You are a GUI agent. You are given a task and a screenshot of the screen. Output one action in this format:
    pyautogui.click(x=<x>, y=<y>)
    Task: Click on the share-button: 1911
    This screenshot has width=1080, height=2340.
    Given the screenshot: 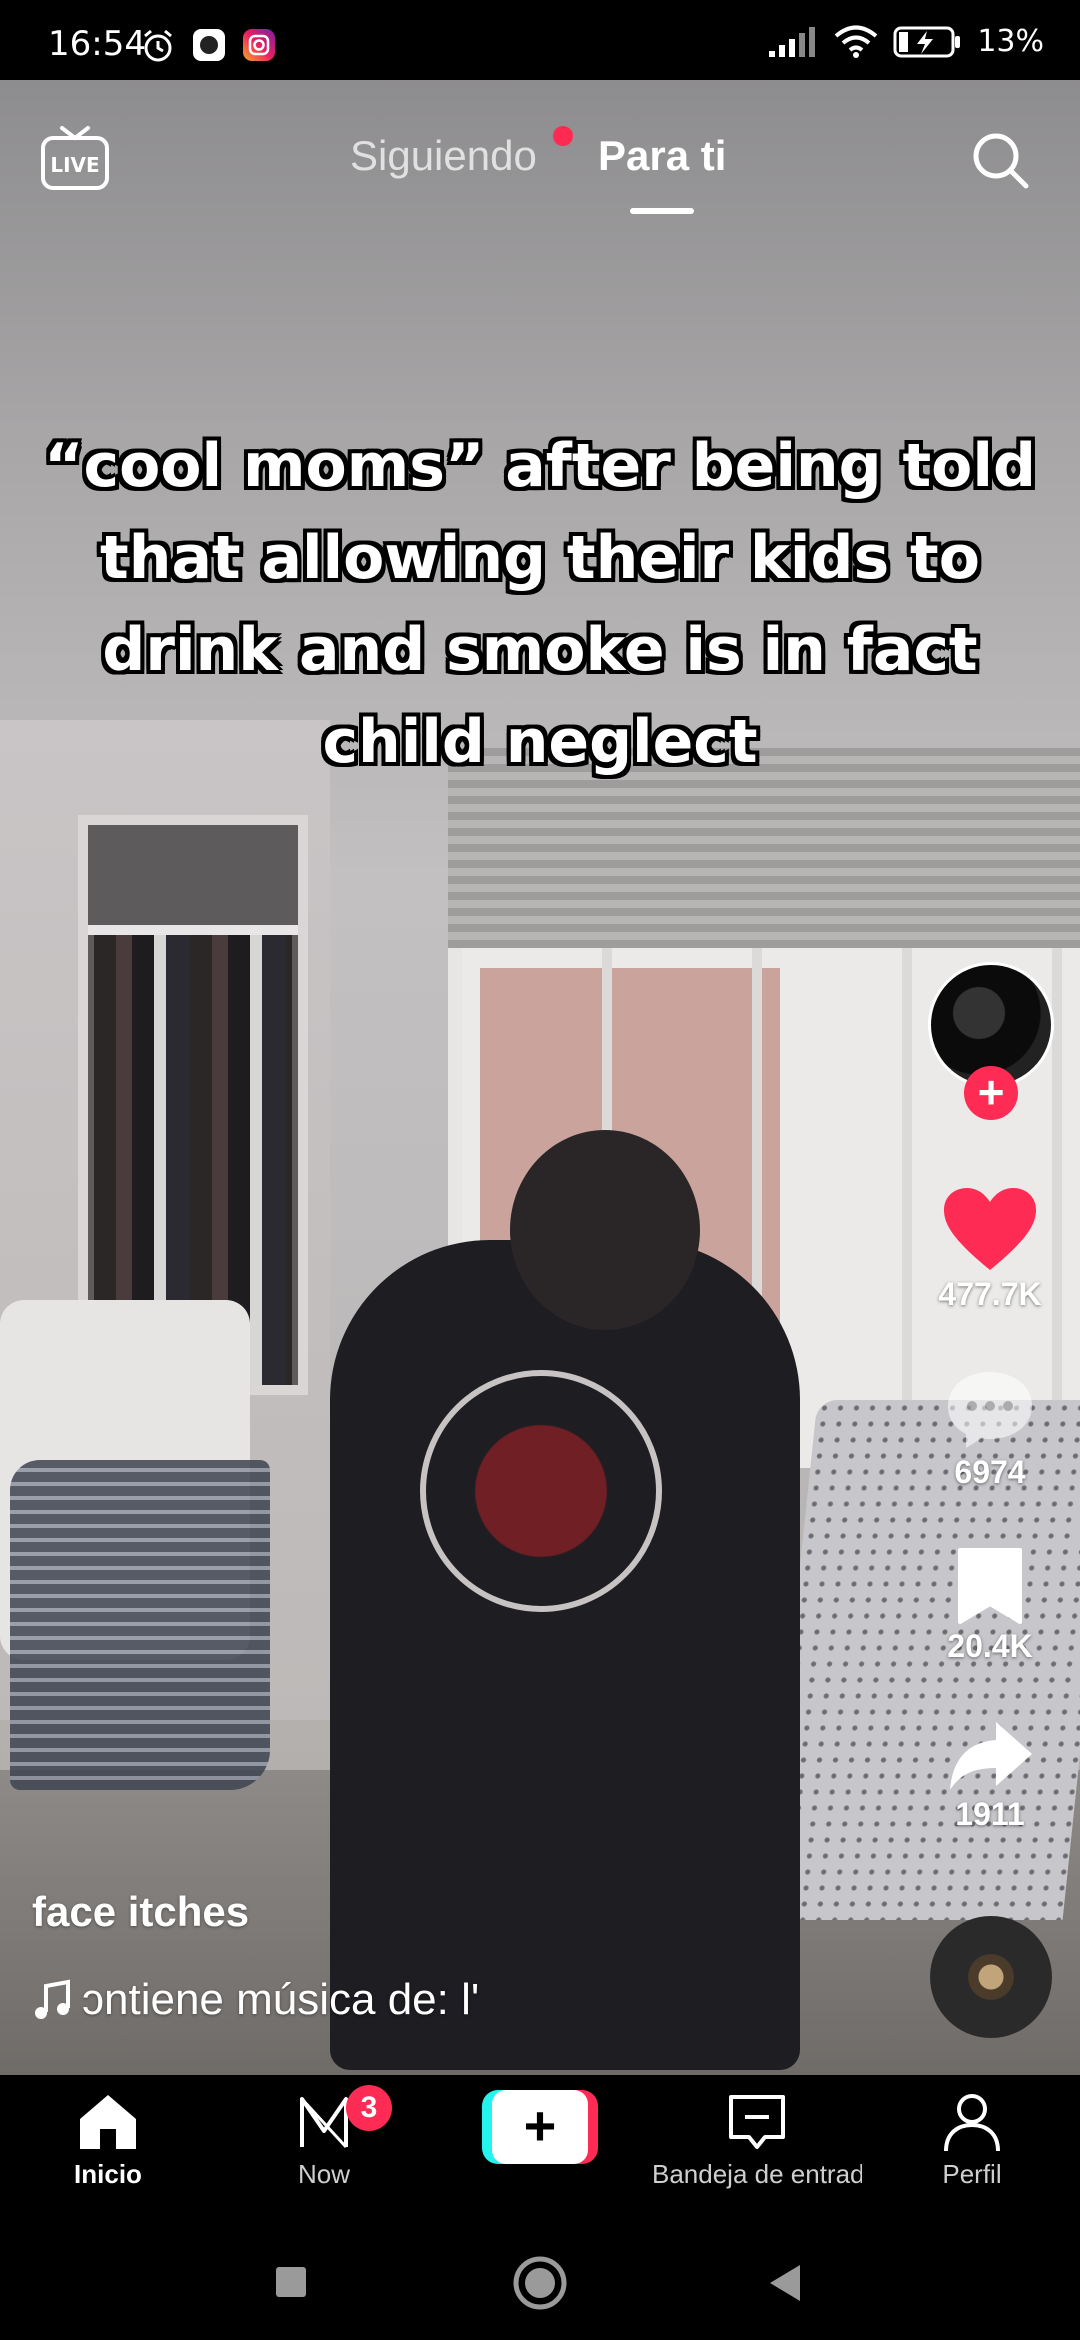 What is the action you would take?
    pyautogui.click(x=990, y=1775)
    